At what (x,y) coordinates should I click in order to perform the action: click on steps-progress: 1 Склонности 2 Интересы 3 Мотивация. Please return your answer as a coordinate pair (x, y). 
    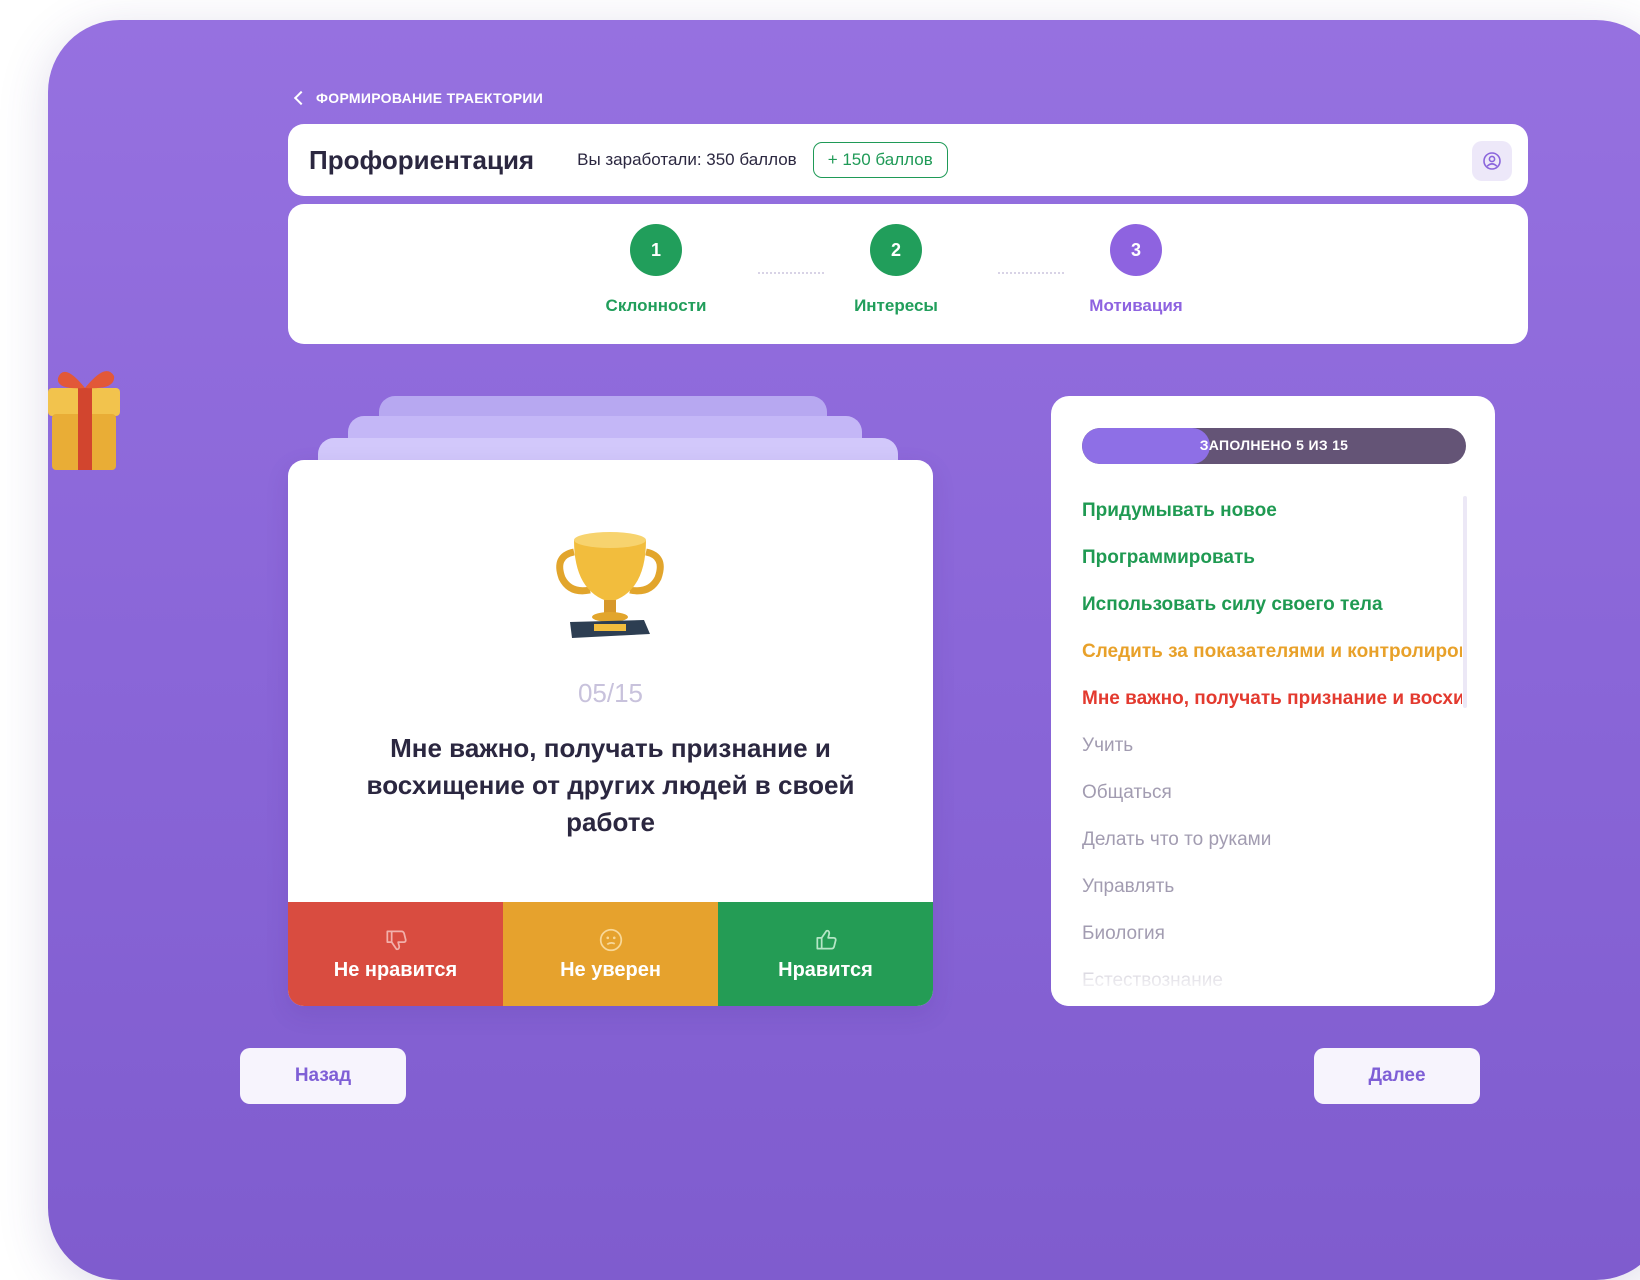
    Looking at the image, I should click on (908, 274).